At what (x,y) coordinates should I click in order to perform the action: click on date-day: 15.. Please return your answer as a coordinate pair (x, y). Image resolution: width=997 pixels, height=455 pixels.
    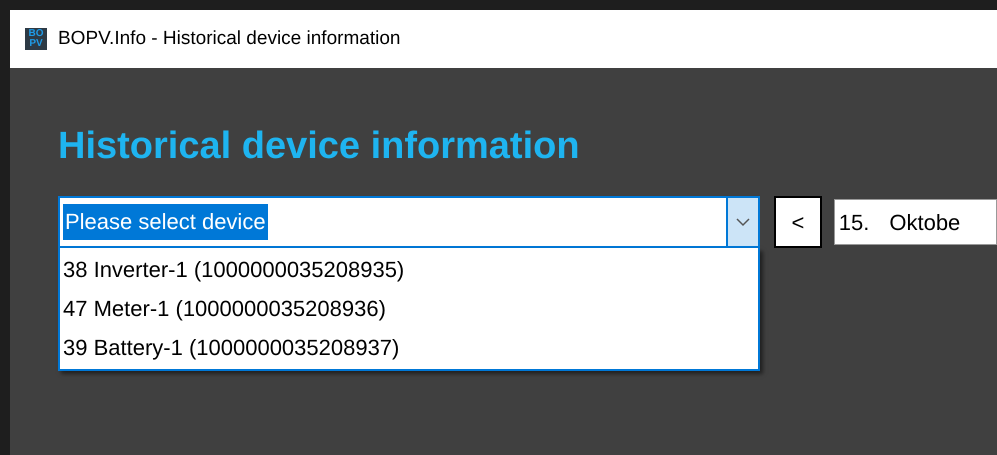
    Looking at the image, I should click on (854, 222).